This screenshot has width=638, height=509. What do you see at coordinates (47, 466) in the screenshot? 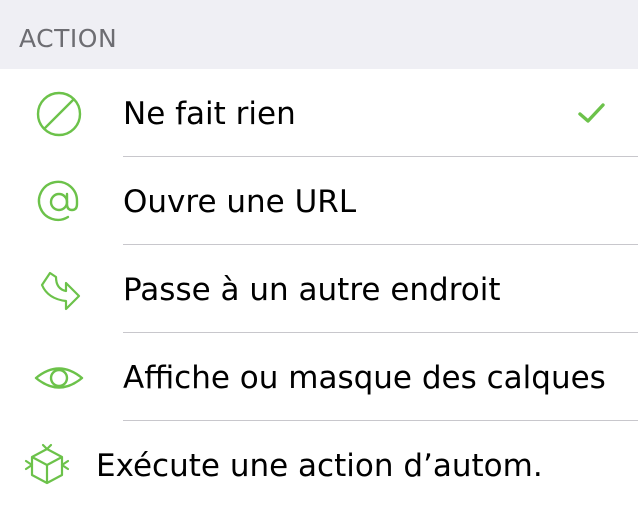
I see `automation-icon` at bounding box center [47, 466].